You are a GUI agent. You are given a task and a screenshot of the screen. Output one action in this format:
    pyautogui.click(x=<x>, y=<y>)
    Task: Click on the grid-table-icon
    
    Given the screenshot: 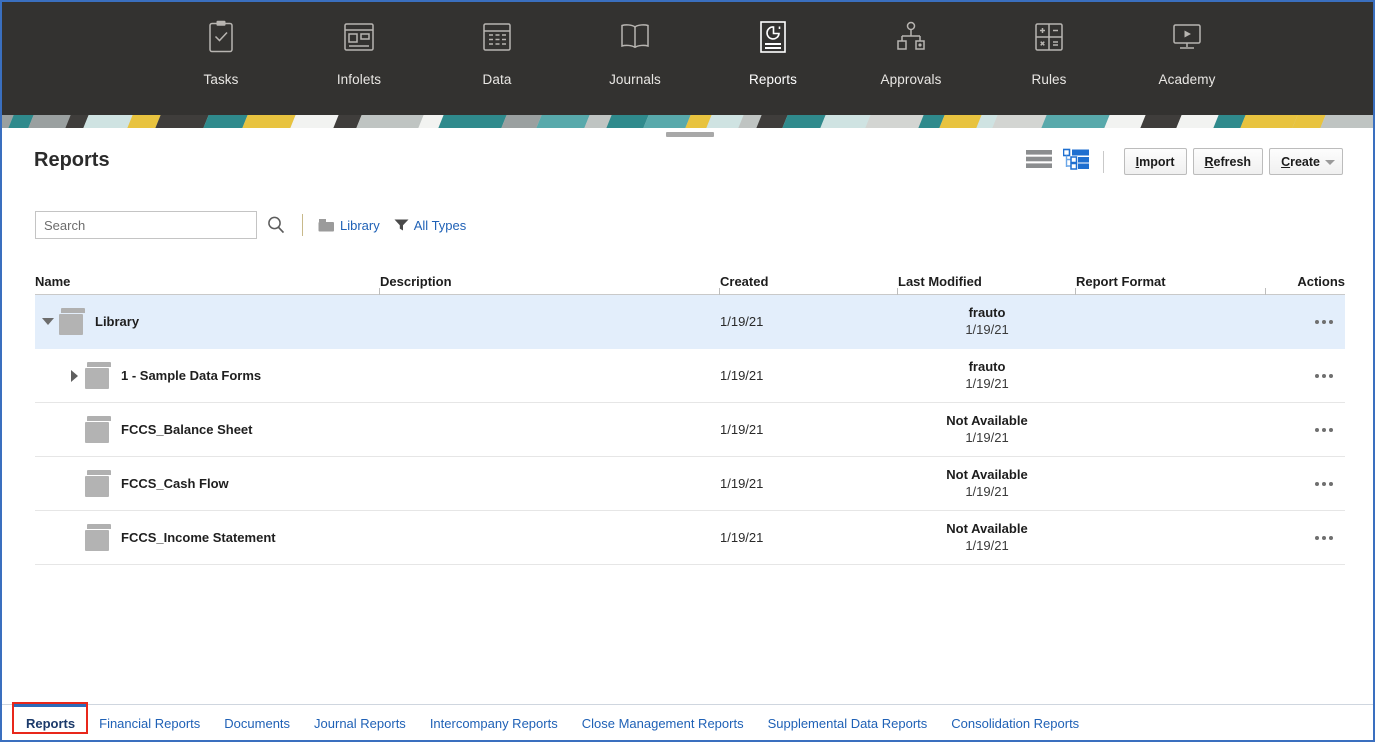 What is the action you would take?
    pyautogui.click(x=497, y=37)
    